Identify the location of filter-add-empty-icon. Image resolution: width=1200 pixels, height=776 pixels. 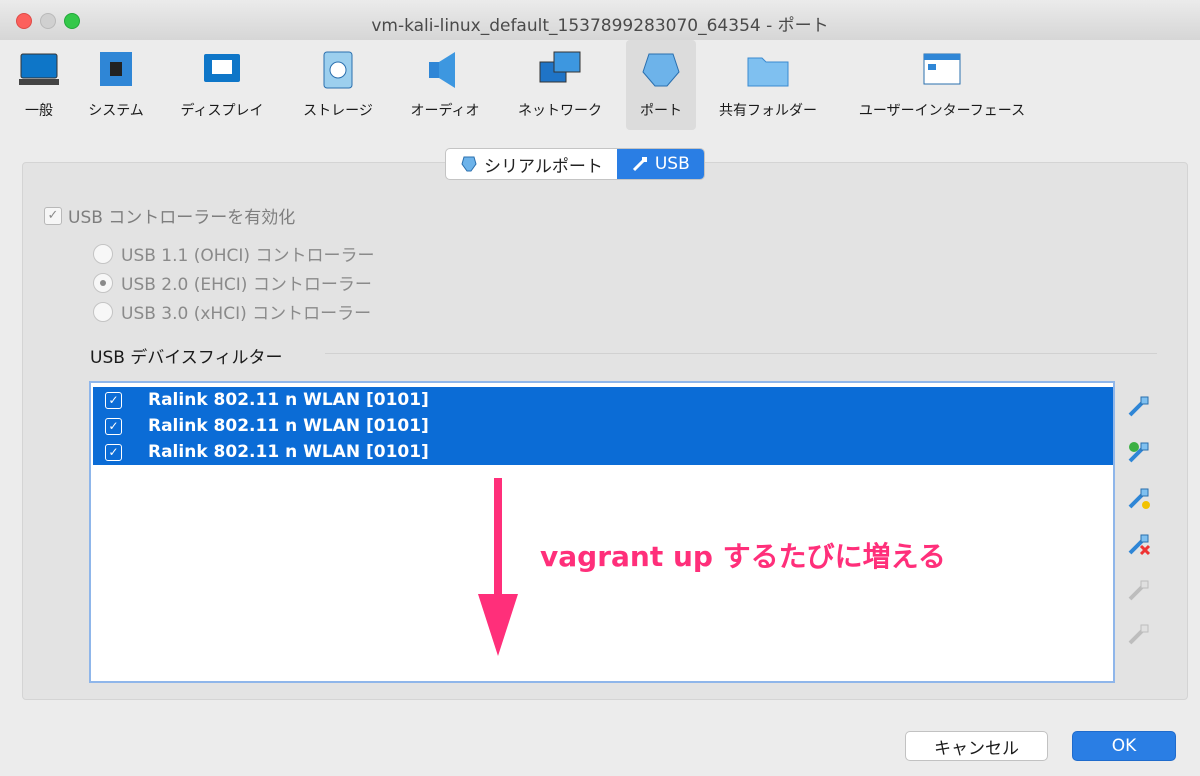
(1139, 406).